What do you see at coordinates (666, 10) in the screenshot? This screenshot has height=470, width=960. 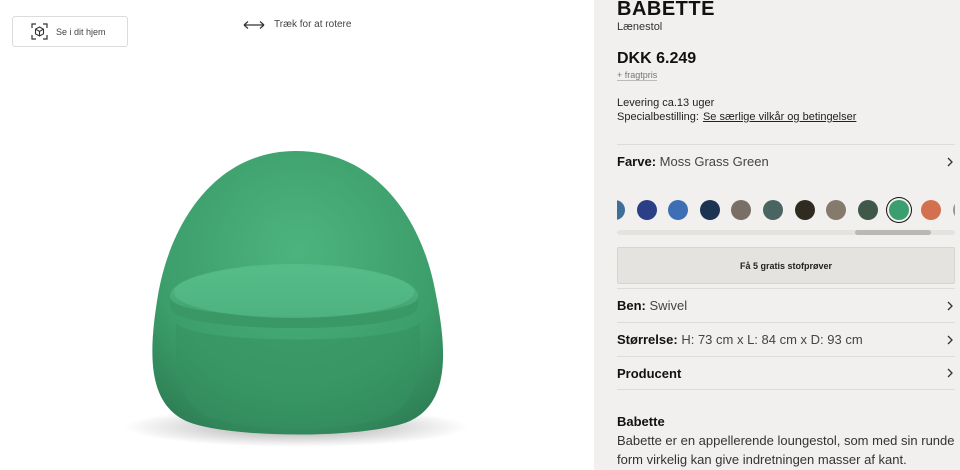 I see `product-title: BABETTE` at bounding box center [666, 10].